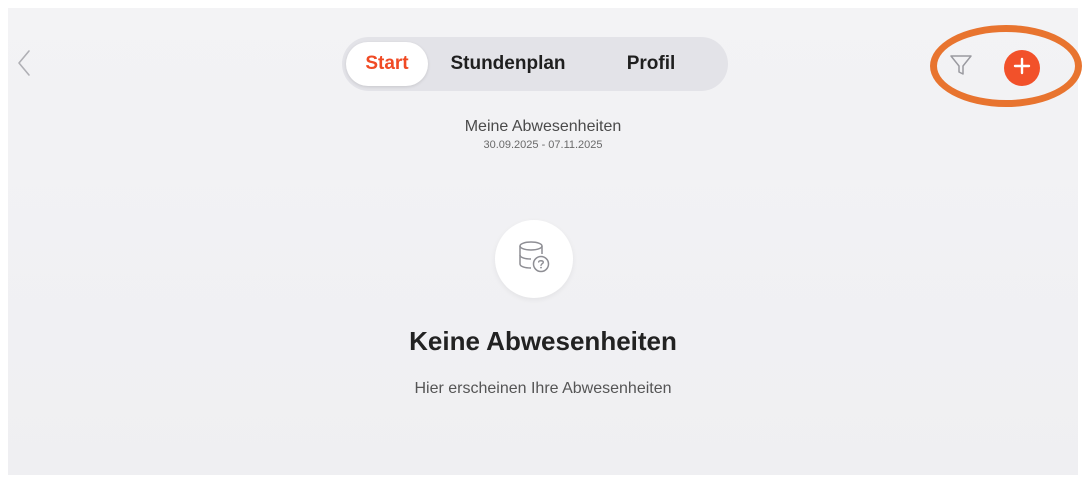 This screenshot has width=1086, height=477. I want to click on database-question-icon, so click(534, 259).